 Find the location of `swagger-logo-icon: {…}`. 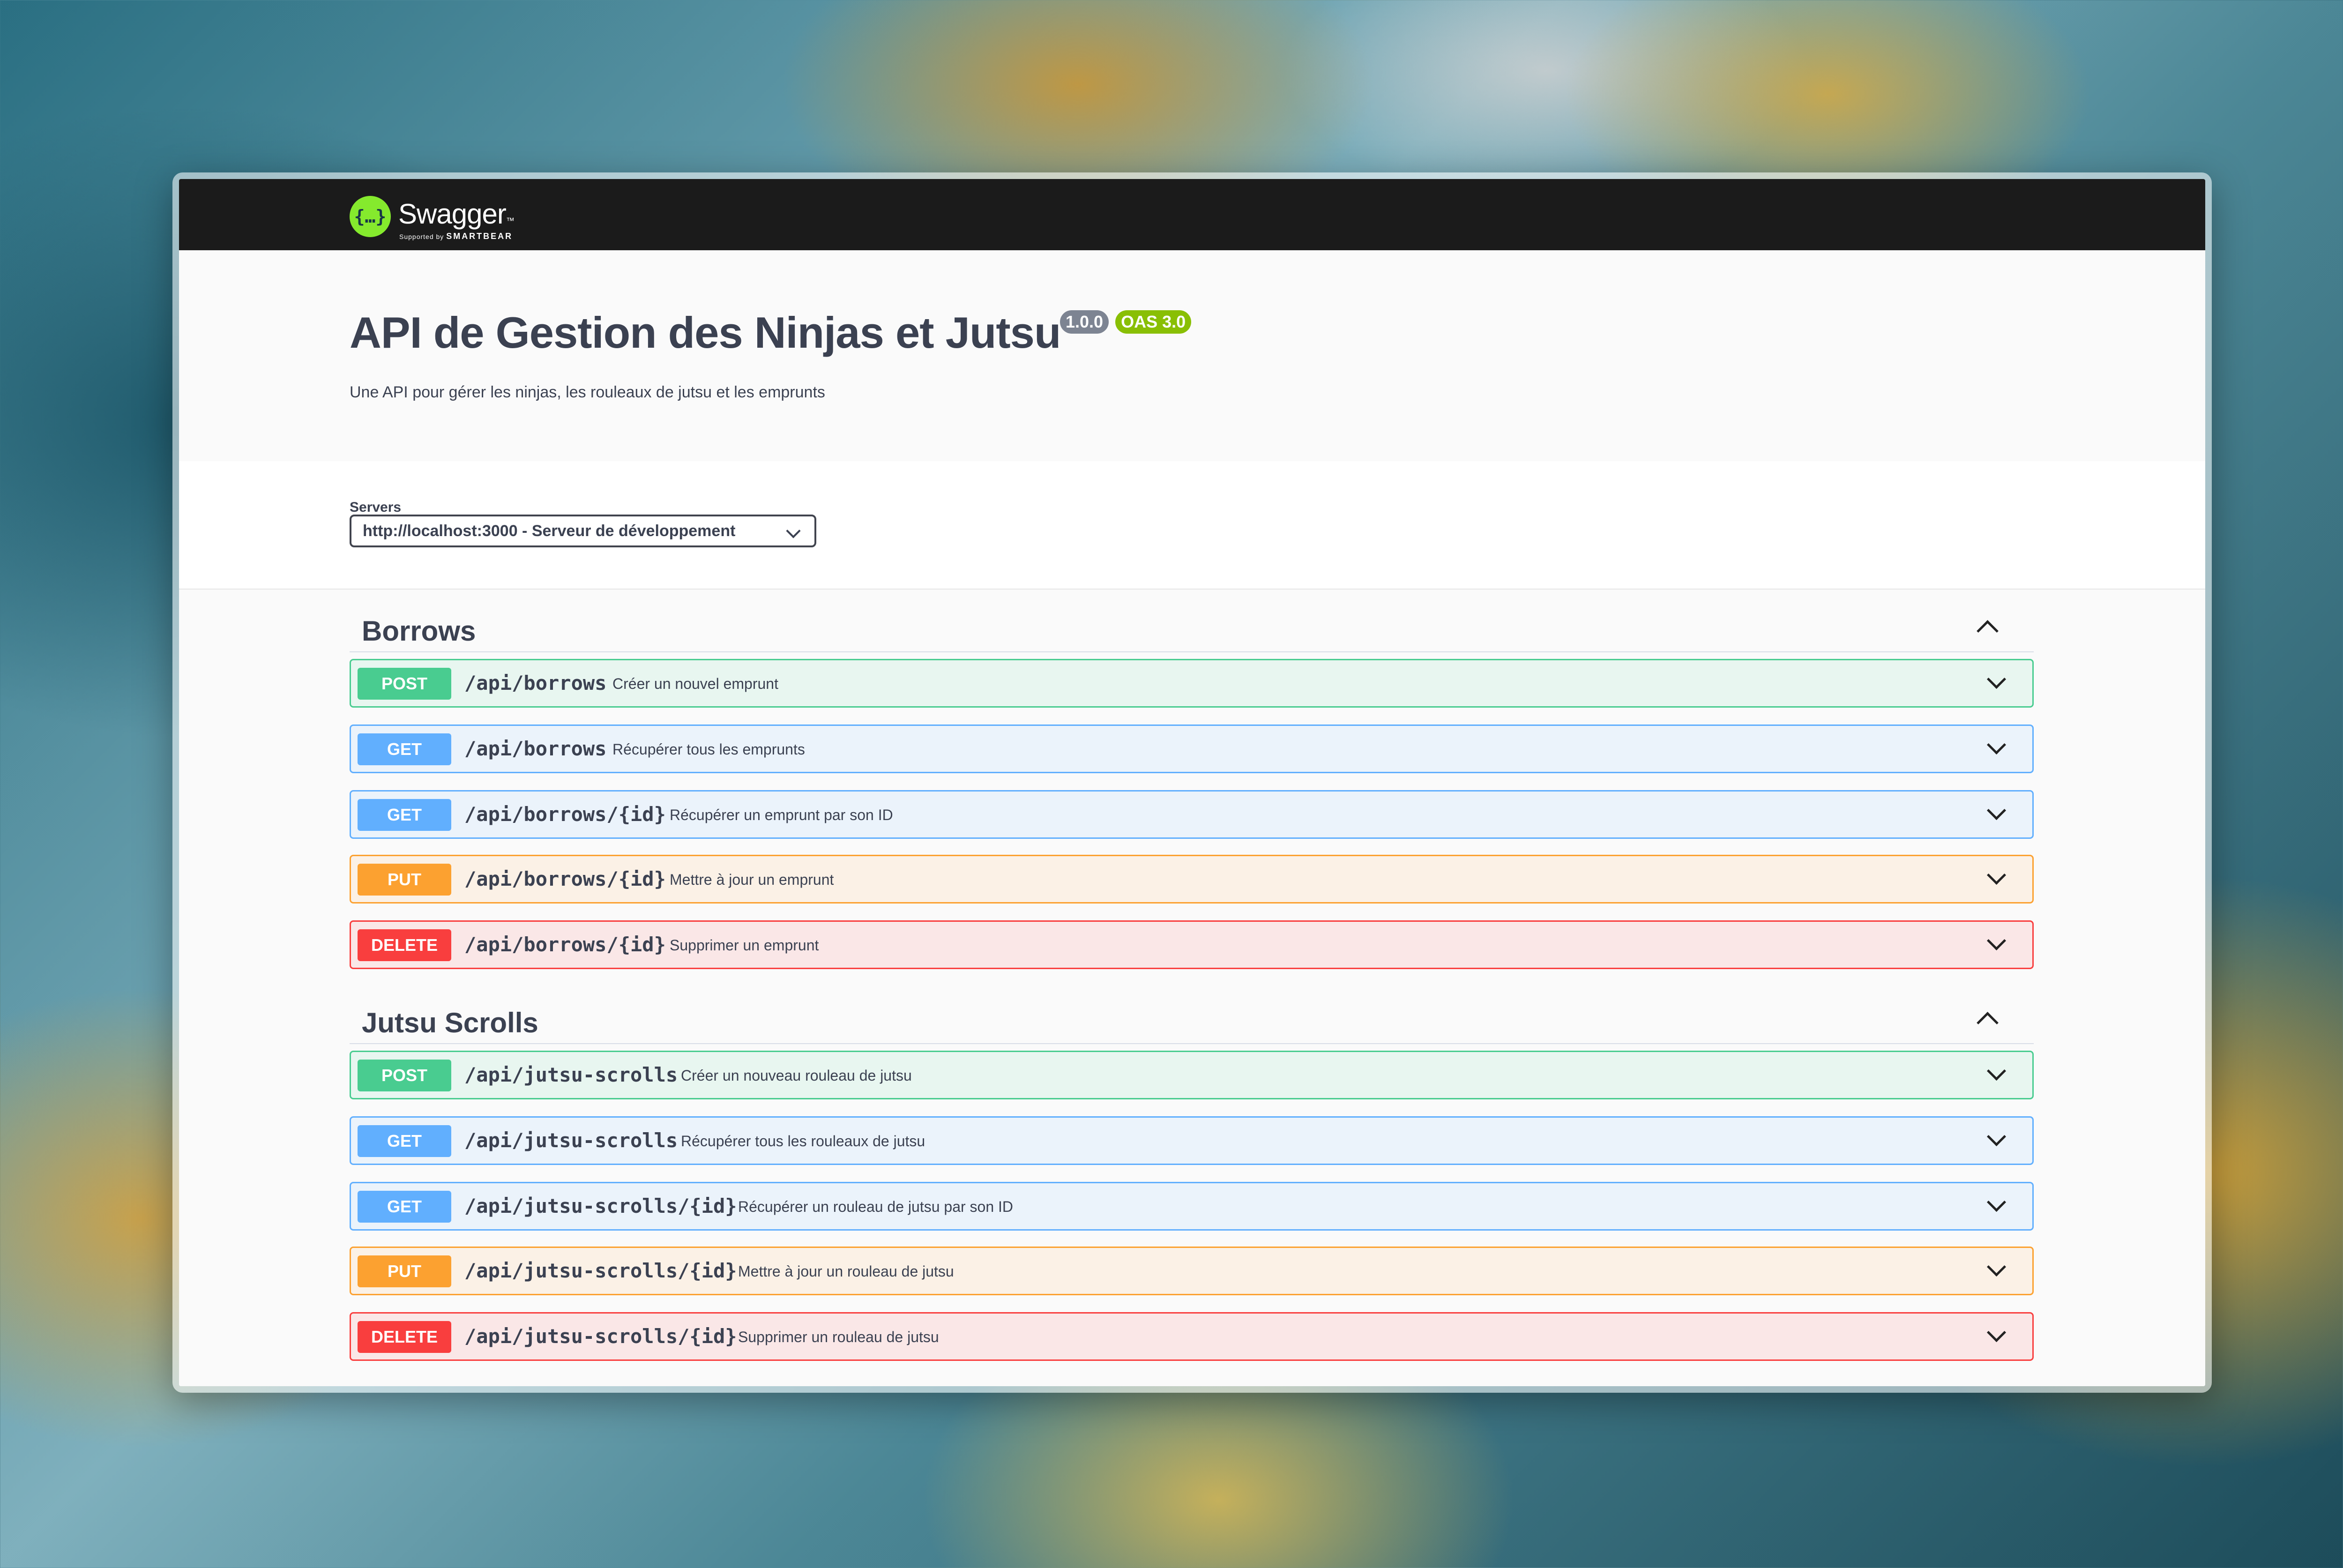

swagger-logo-icon: {…} is located at coordinates (370, 217).